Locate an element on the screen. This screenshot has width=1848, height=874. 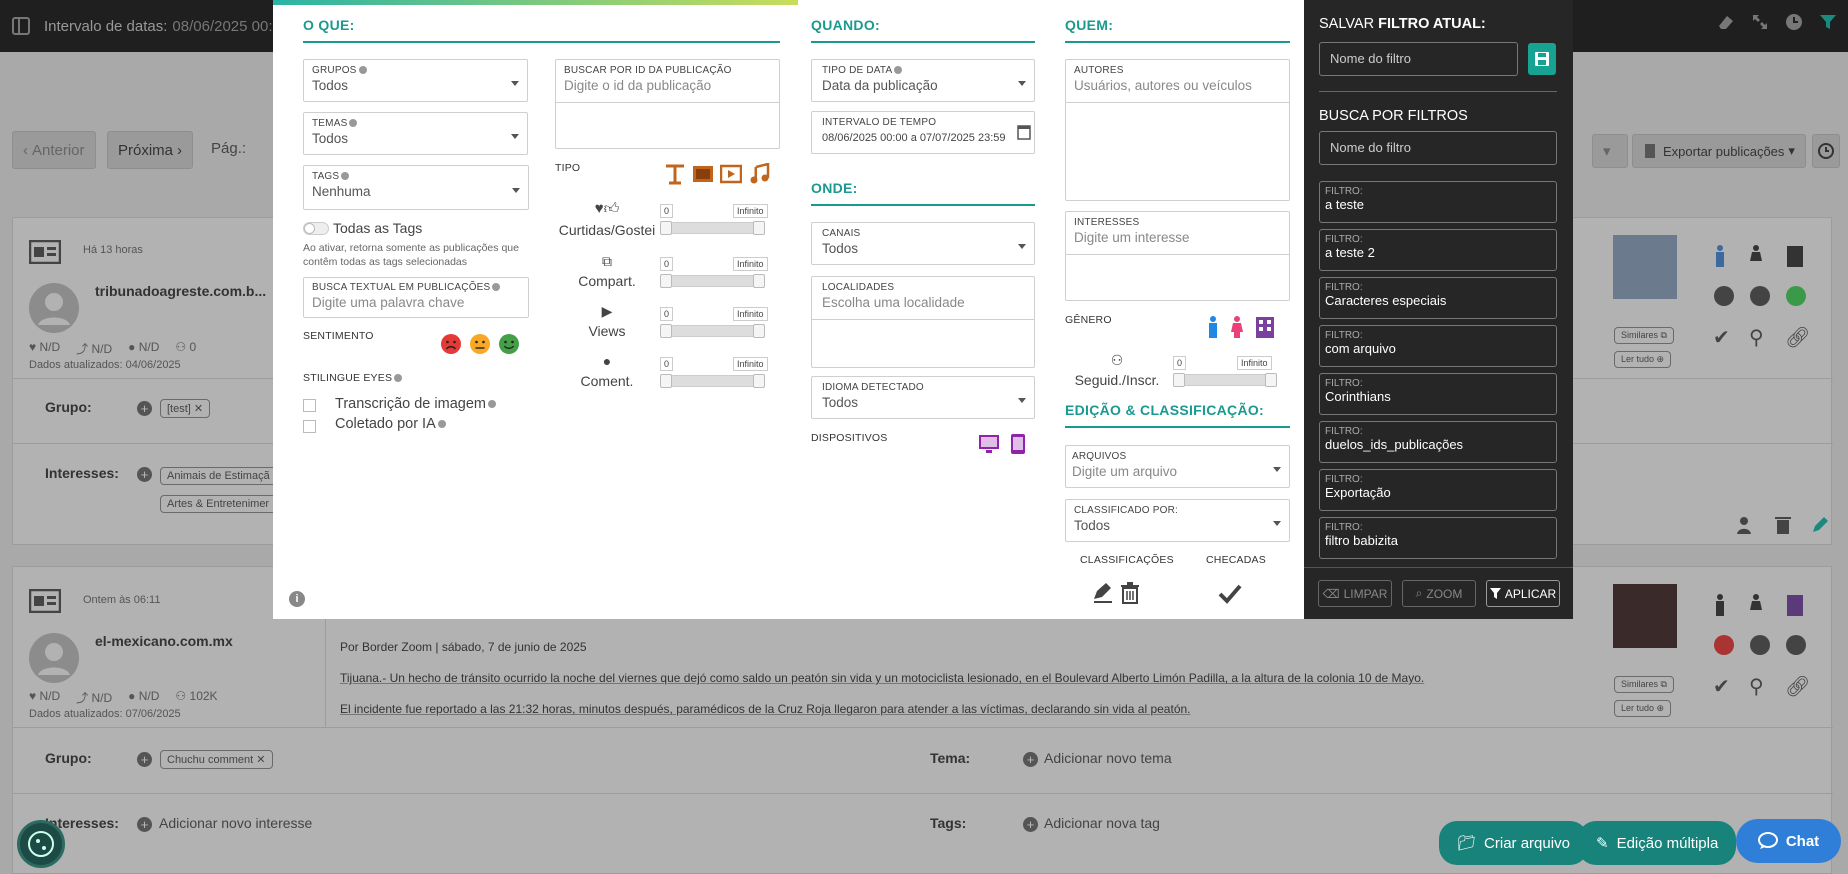
previous-button: ‹ Anterior is located at coordinates (54, 150).